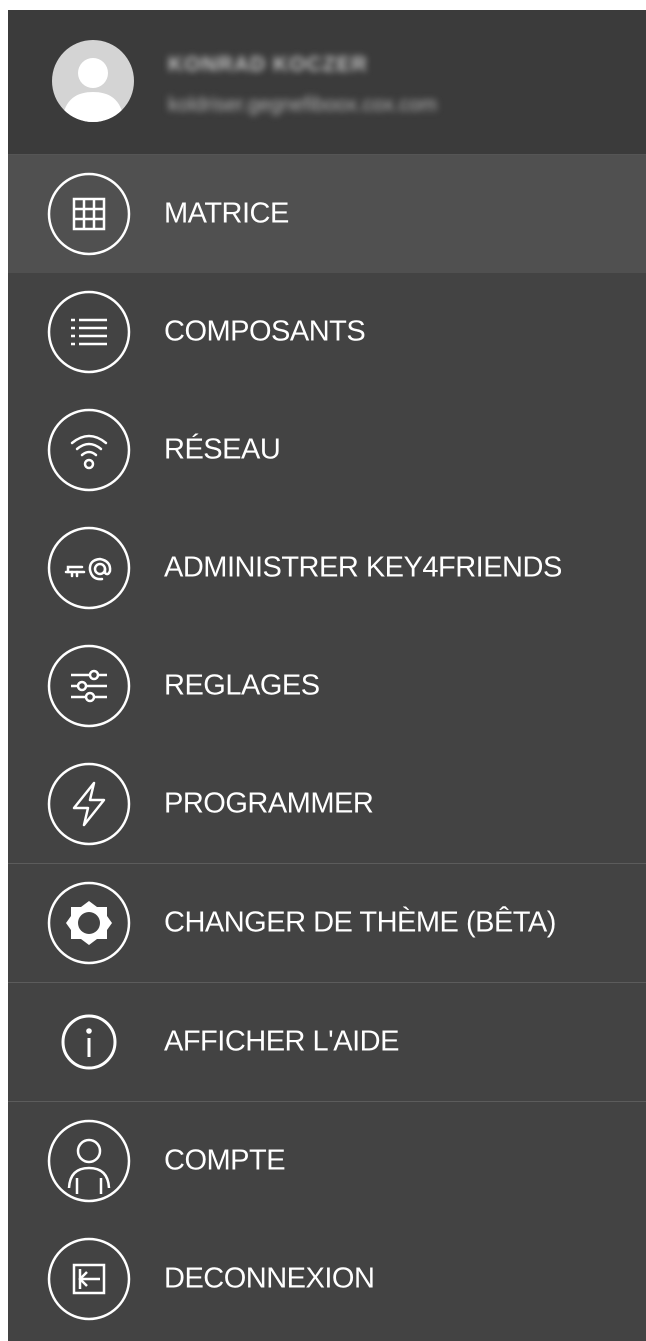 This screenshot has height=1341, width=646. I want to click on menu-item-afficher-aide: AFFICHER L'AIDE, so click(327, 1041).